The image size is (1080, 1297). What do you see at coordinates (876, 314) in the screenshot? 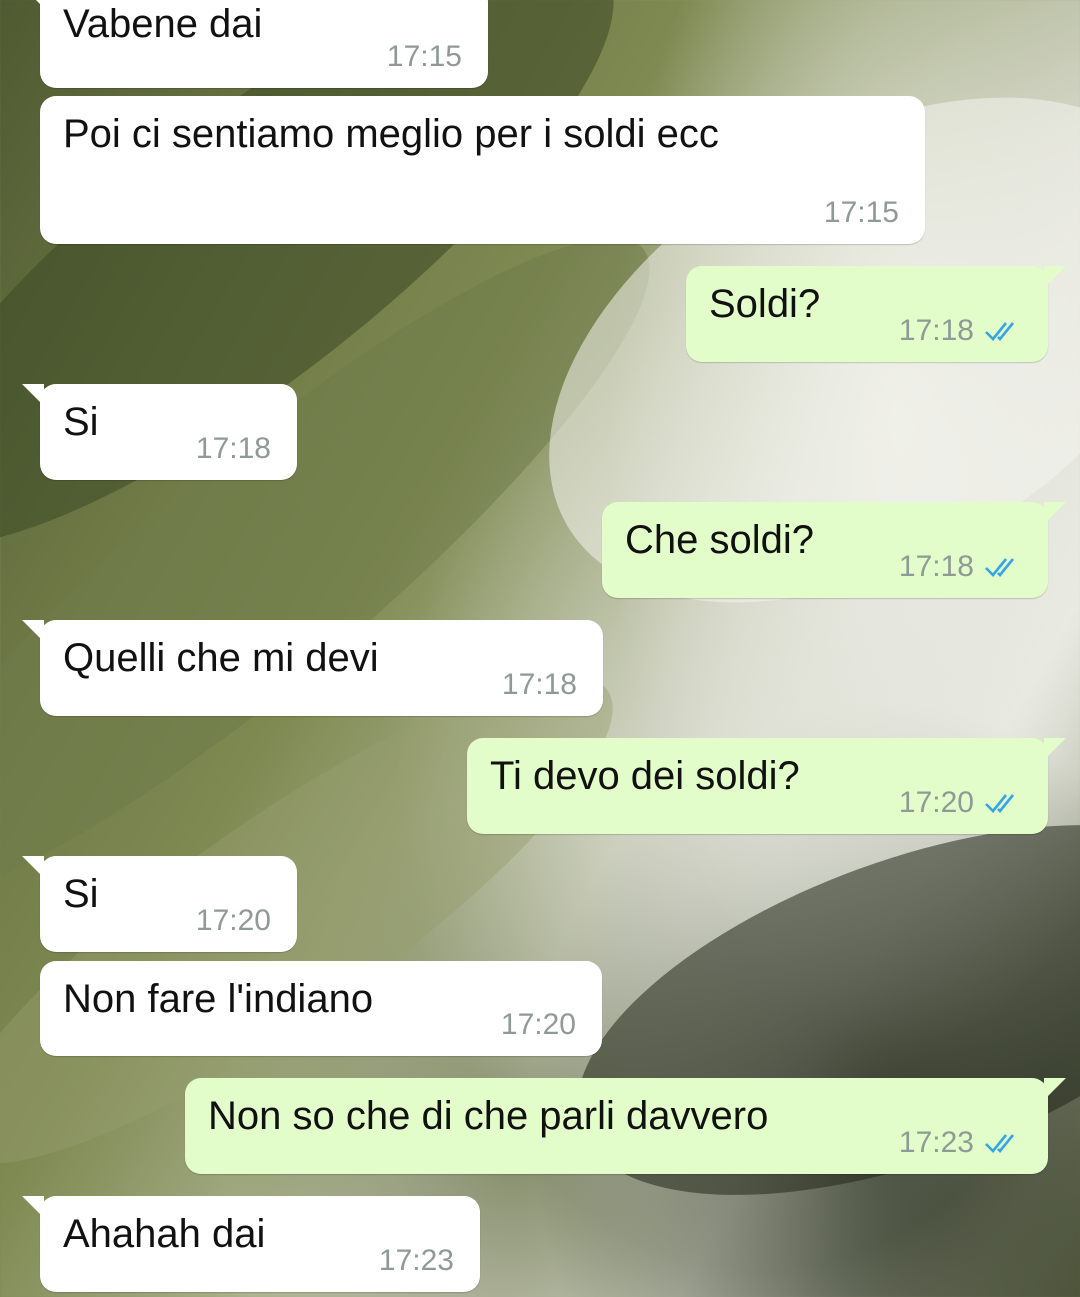
I see `message-outgoing: Soldi? 17:18` at bounding box center [876, 314].